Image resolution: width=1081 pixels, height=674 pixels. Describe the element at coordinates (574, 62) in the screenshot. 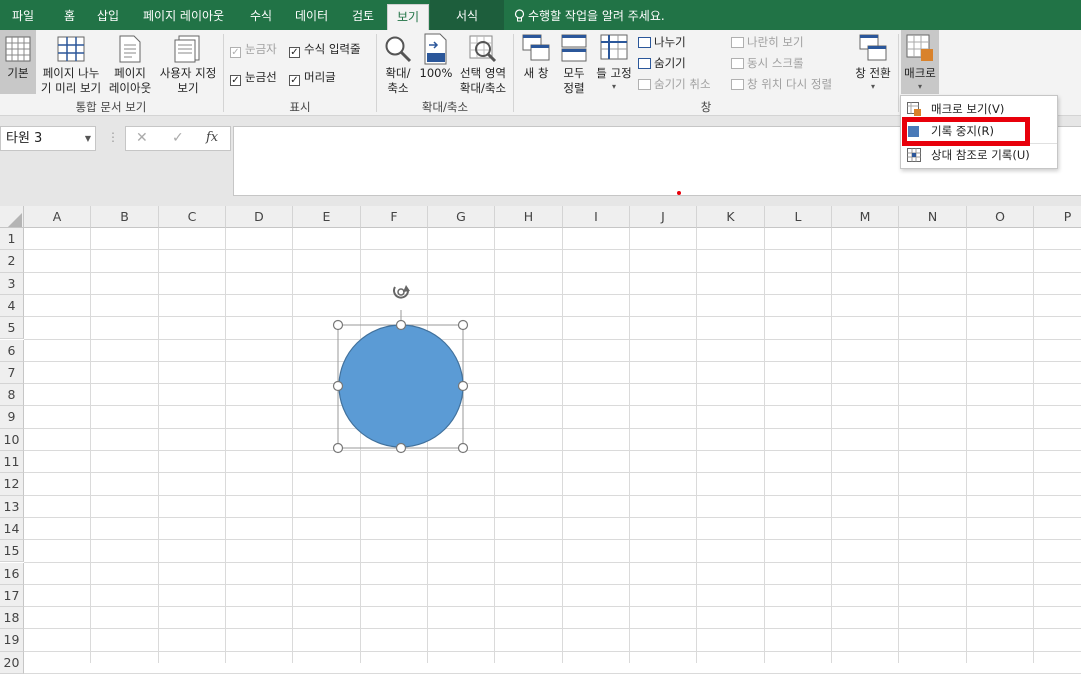

I see `arrange-all-button: 모두 정렬` at that location.